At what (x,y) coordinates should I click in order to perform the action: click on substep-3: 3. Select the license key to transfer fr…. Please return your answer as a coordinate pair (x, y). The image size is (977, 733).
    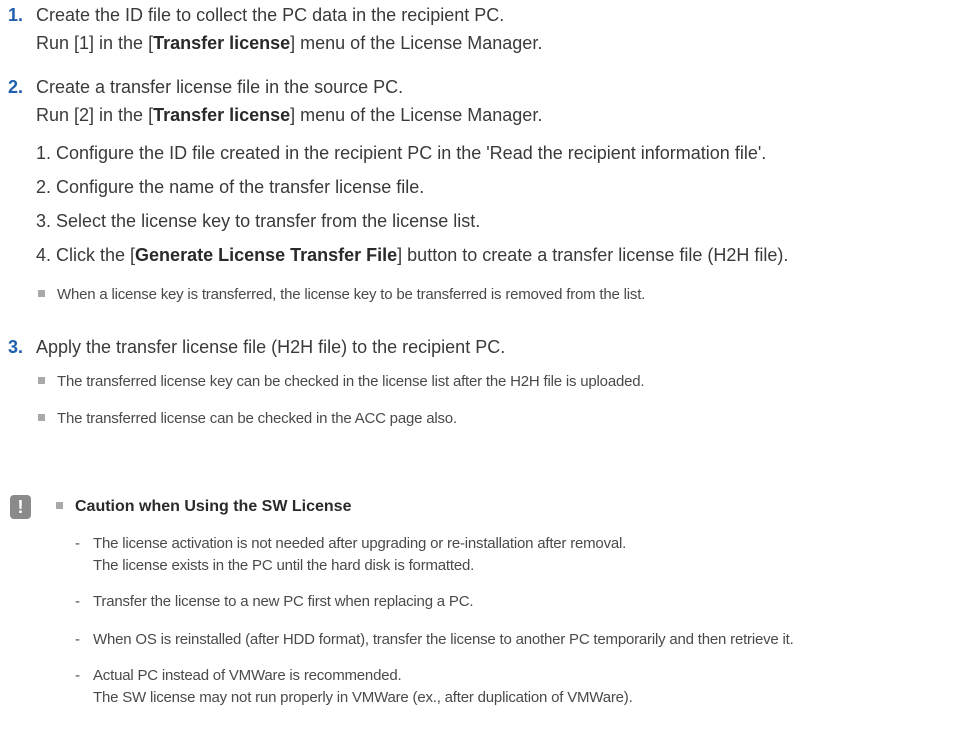
    Looking at the image, I should click on (258, 221).